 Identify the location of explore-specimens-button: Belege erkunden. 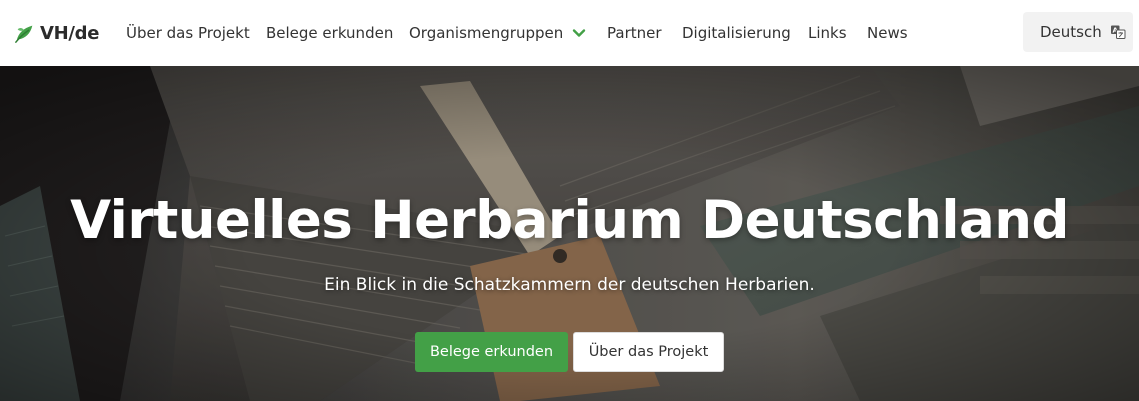
(491, 352).